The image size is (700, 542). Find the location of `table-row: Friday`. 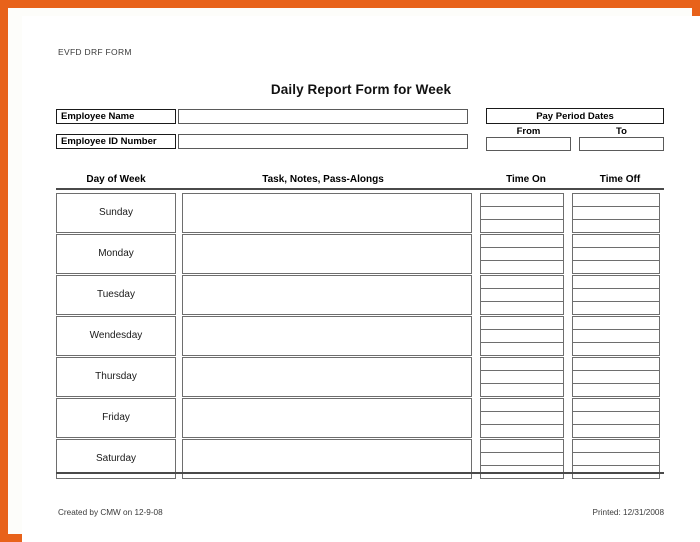

table-row: Friday is located at coordinates (360, 418).